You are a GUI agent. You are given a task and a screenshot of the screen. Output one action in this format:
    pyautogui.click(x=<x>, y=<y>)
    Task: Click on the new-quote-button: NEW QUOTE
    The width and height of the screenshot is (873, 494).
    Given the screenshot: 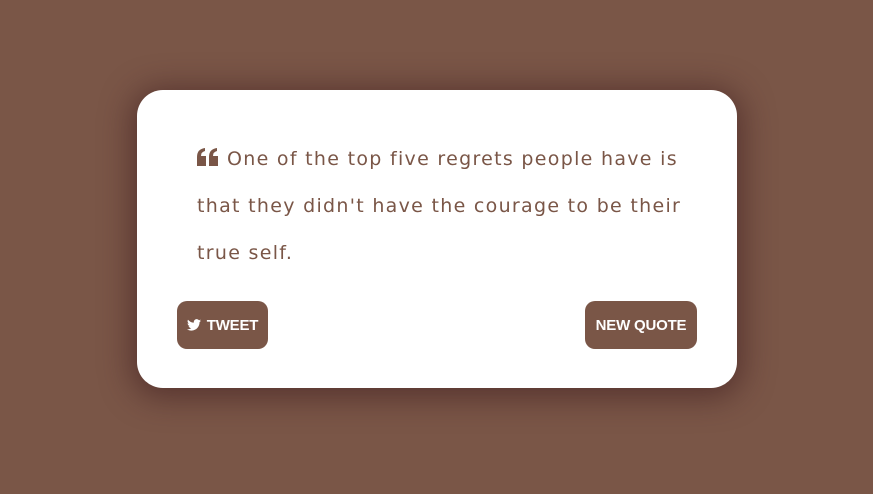 What is the action you would take?
    pyautogui.click(x=641, y=325)
    